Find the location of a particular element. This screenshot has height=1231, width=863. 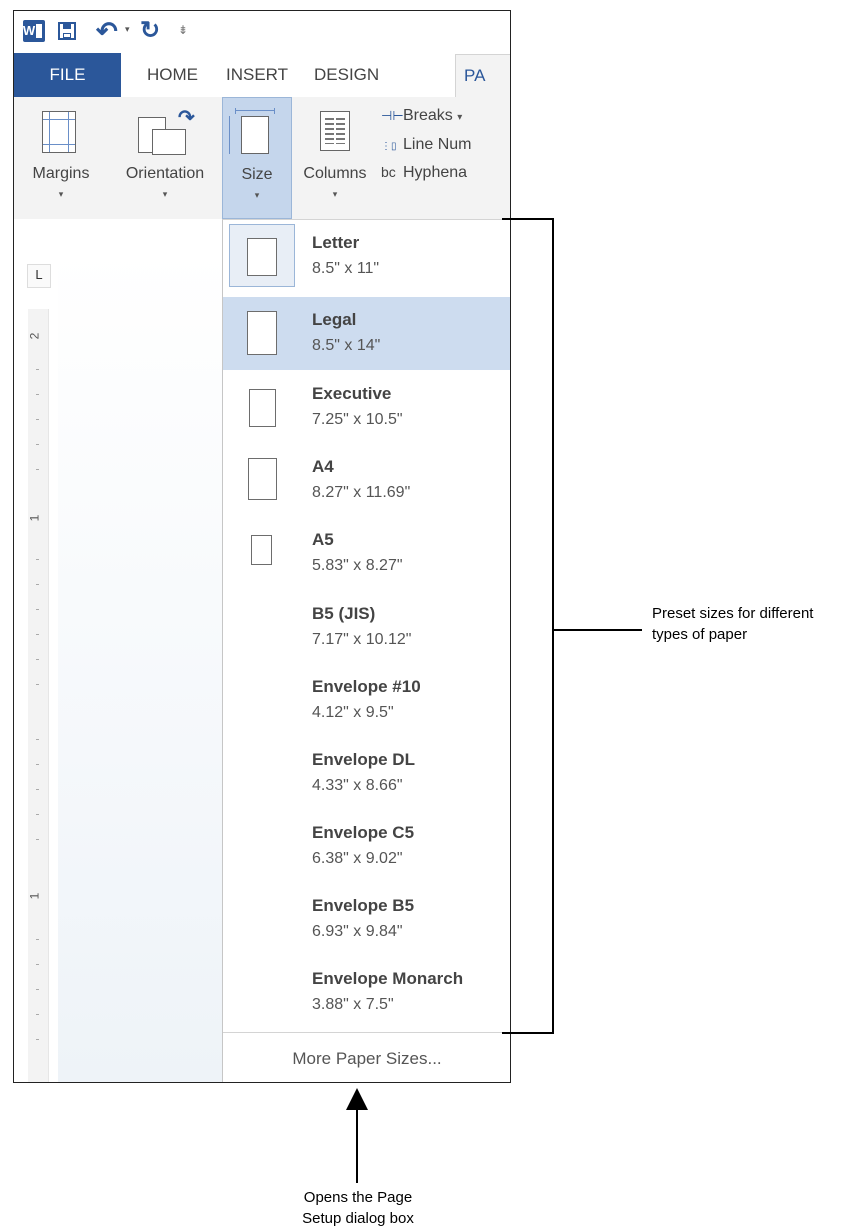

menu-item-a4: A4 8.27" x 11.69" is located at coordinates (366, 480).